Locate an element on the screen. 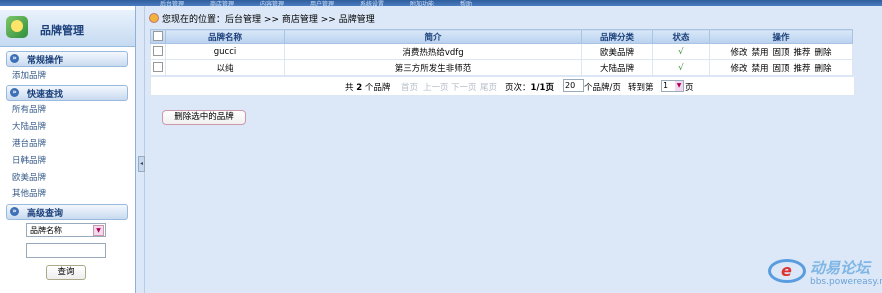  breadcrumb: 您现在的位置：后台管理 >> 商店管理 >> 品牌管理 is located at coordinates (262, 18).